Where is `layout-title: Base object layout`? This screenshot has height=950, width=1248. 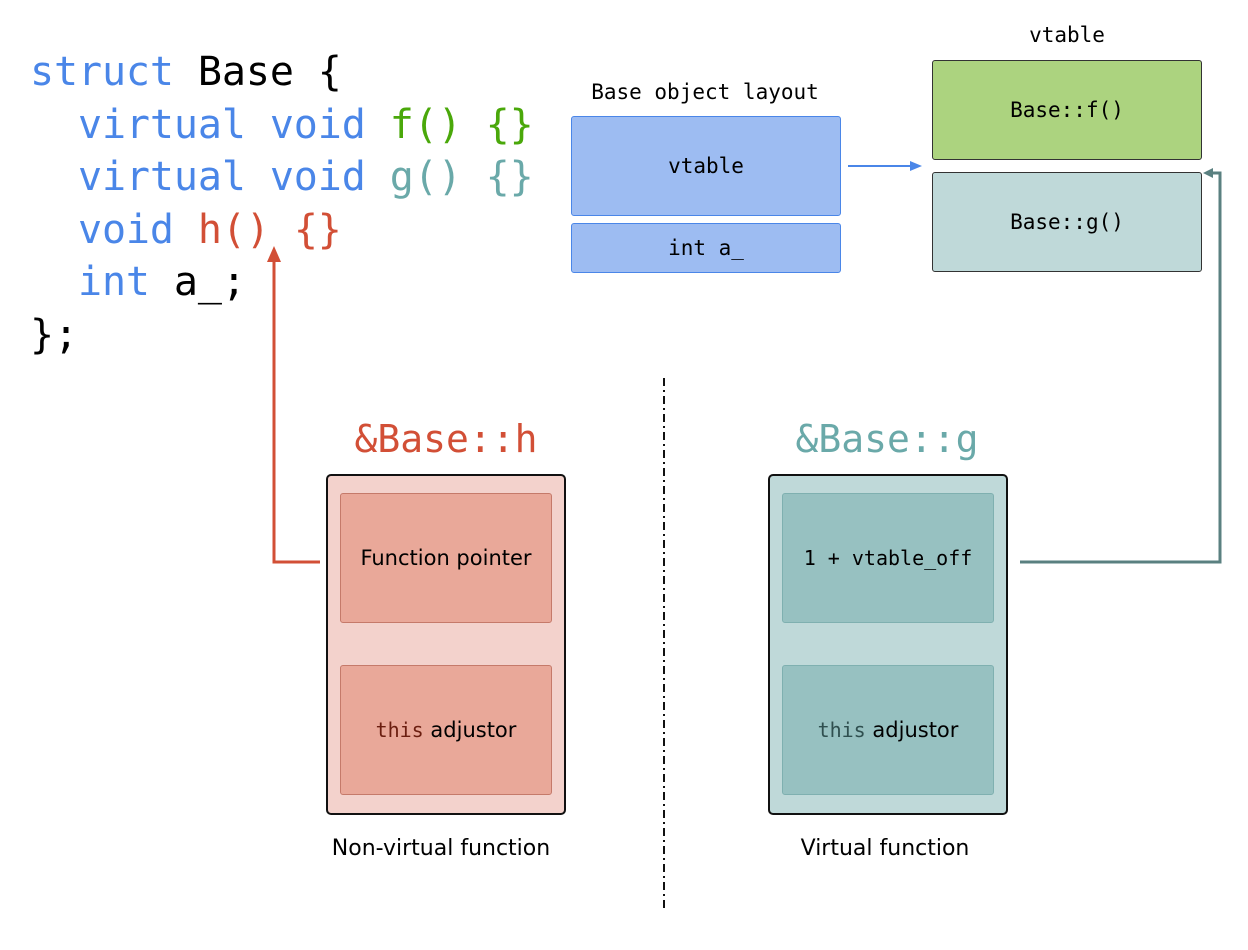
layout-title: Base object layout is located at coordinates (705, 92).